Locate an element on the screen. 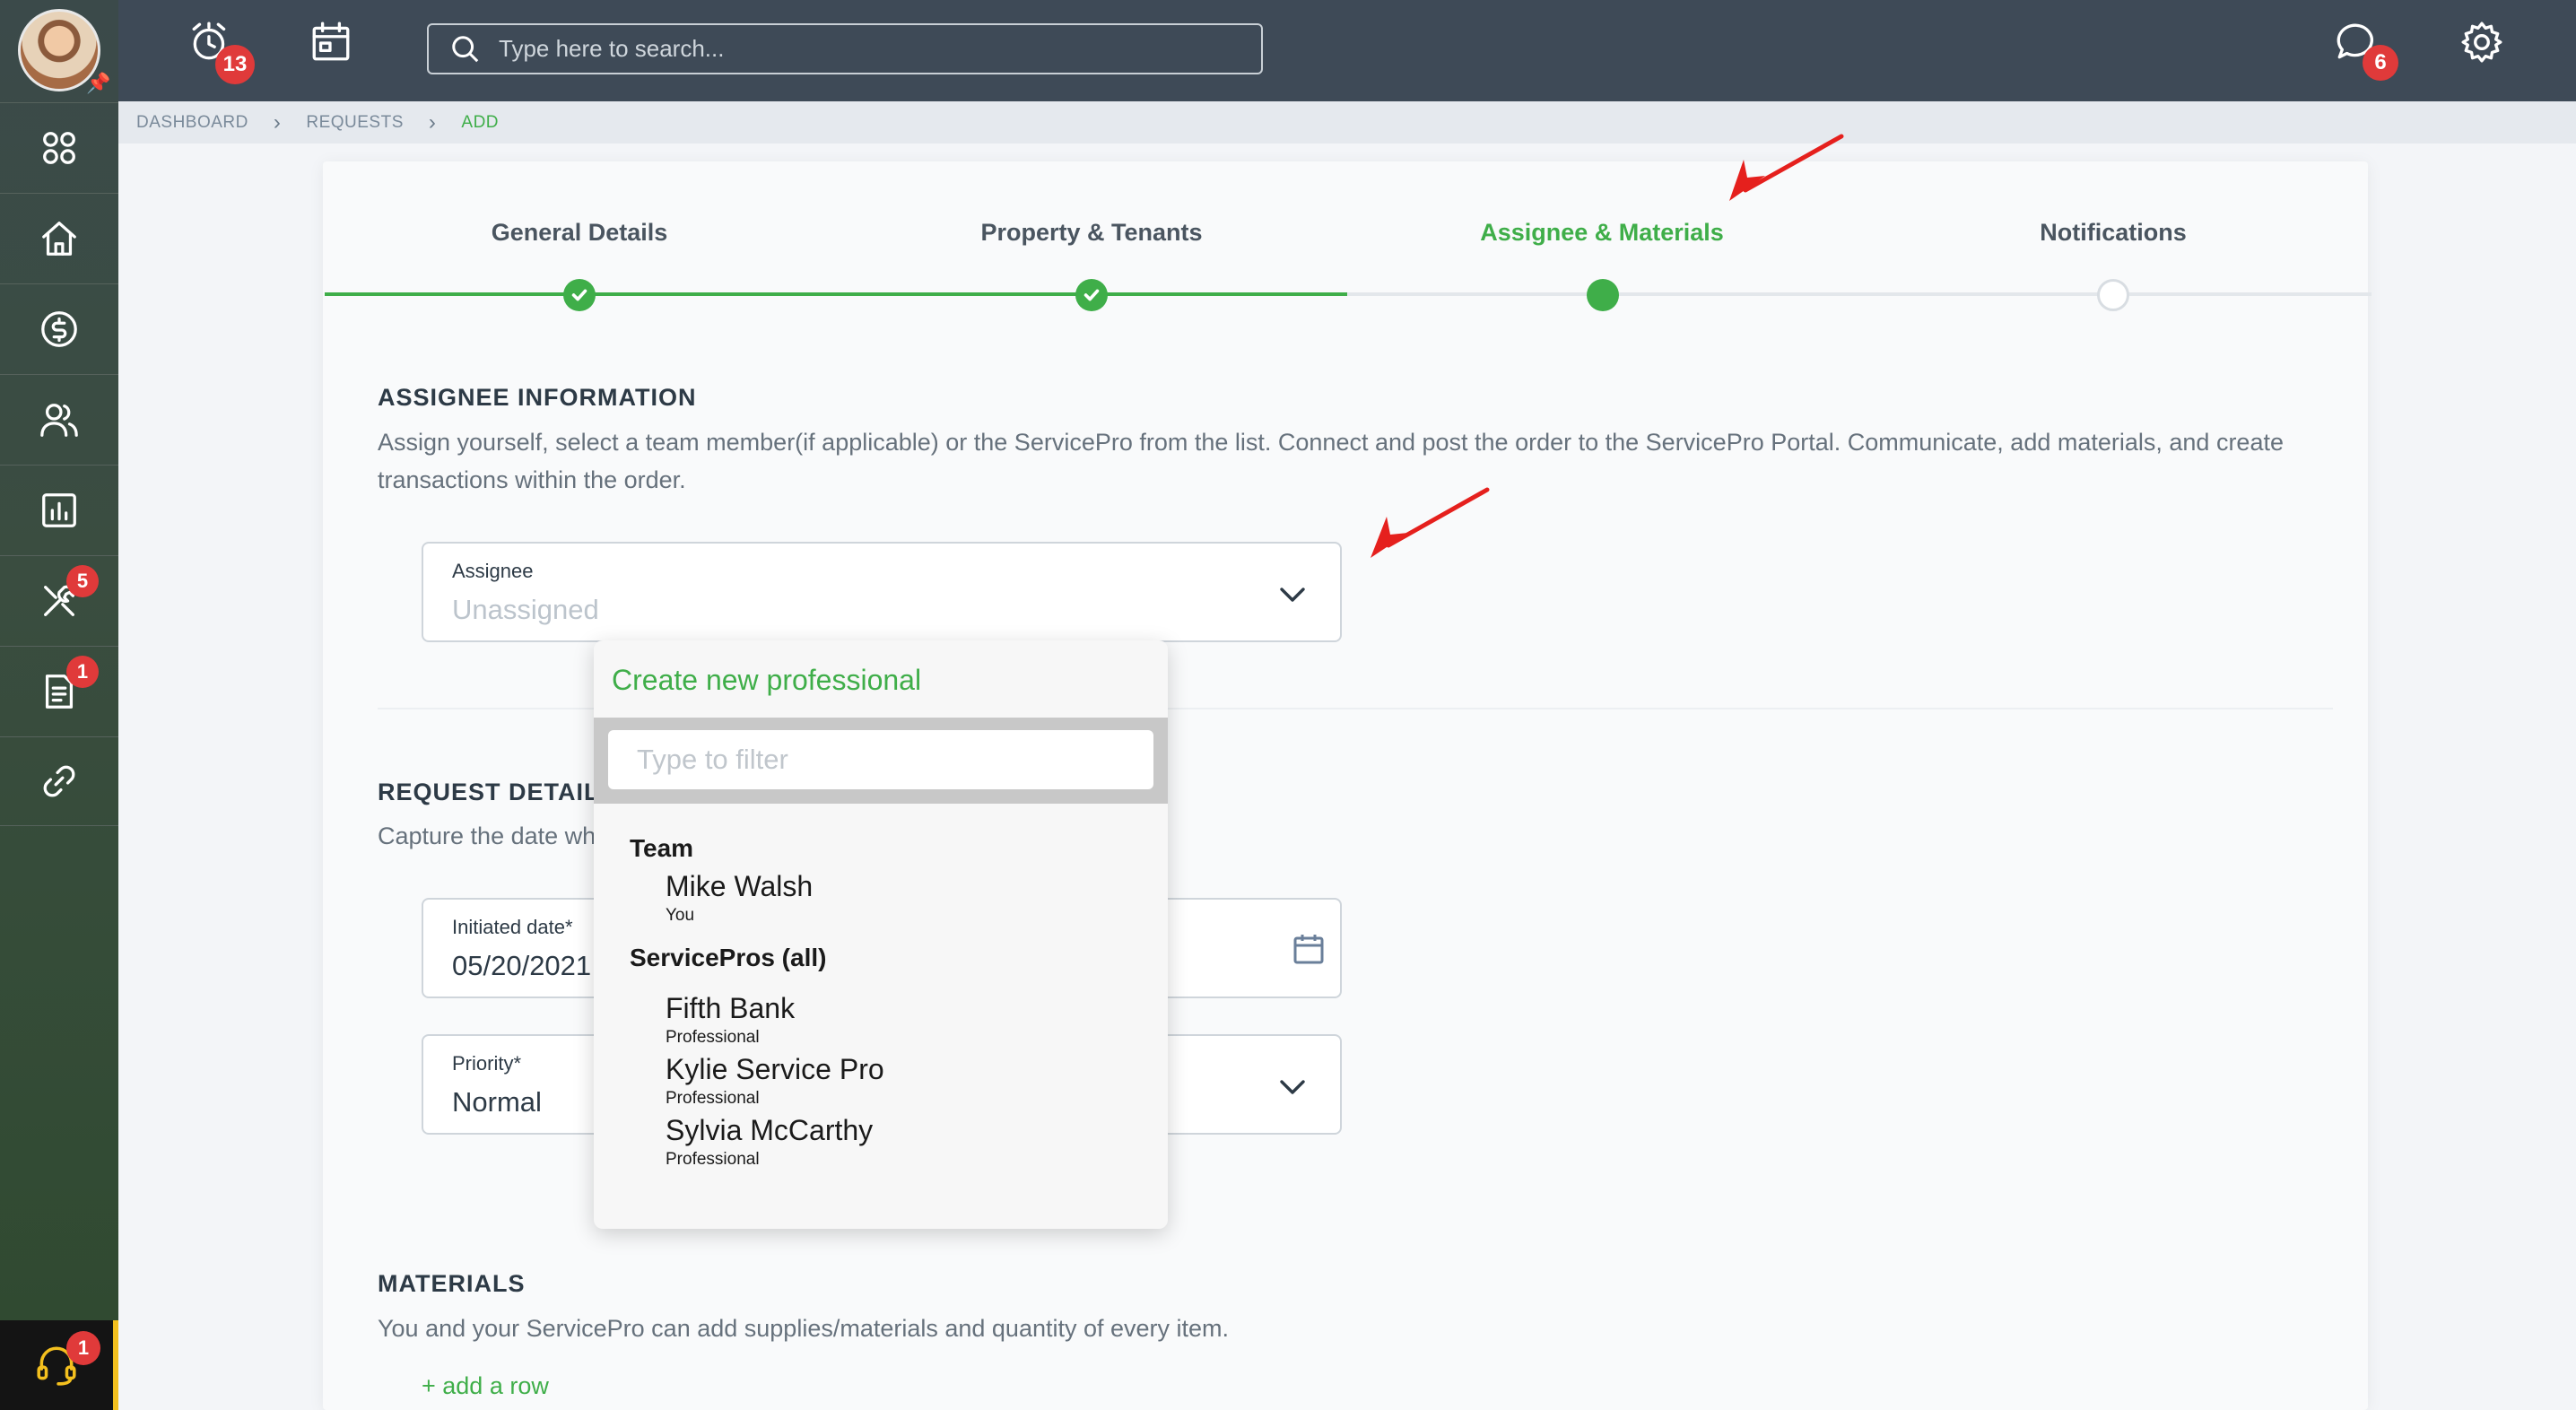 Image resolution: width=2576 pixels, height=1410 pixels. user-avatar: 📌 is located at coordinates (64, 51).